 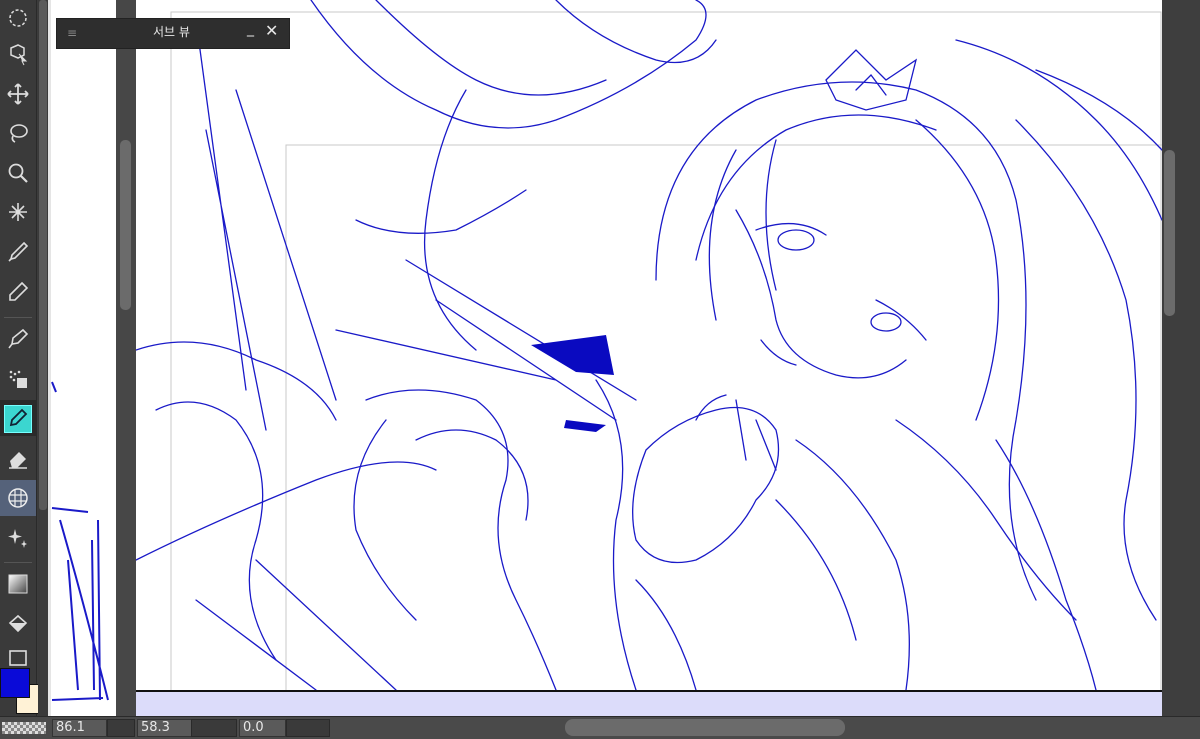 What do you see at coordinates (649, 703) in the screenshot?
I see `canvas-bottom-margin` at bounding box center [649, 703].